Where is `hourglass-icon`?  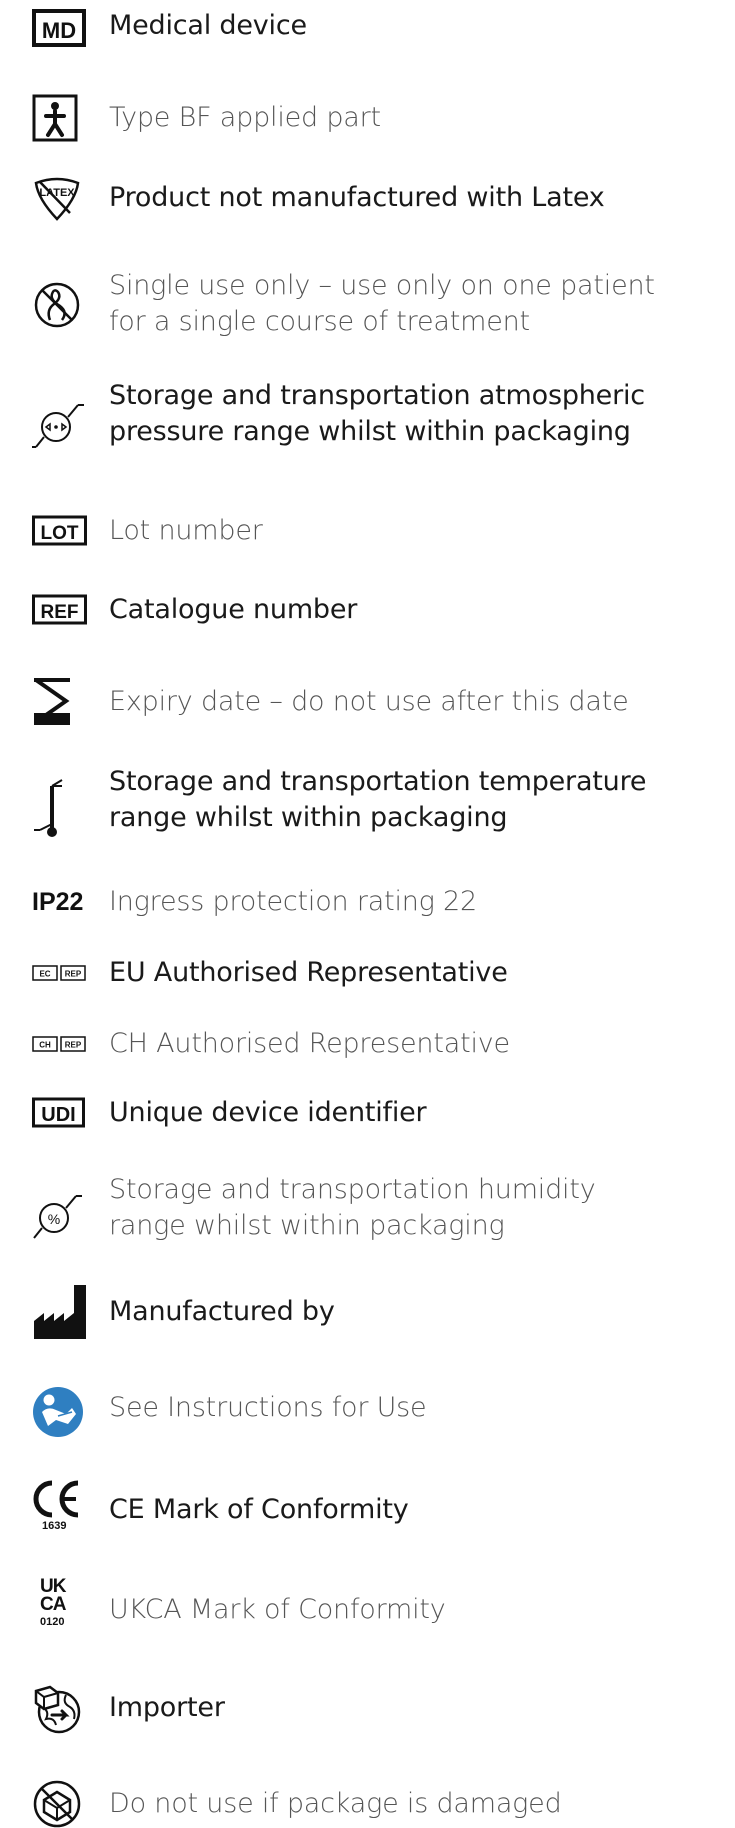
hourglass-icon is located at coordinates (60, 702).